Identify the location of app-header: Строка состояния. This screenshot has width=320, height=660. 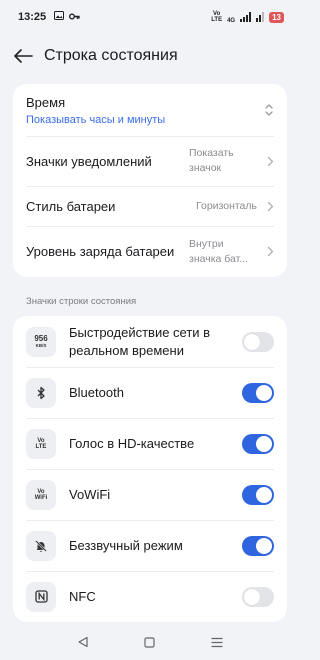
(150, 56).